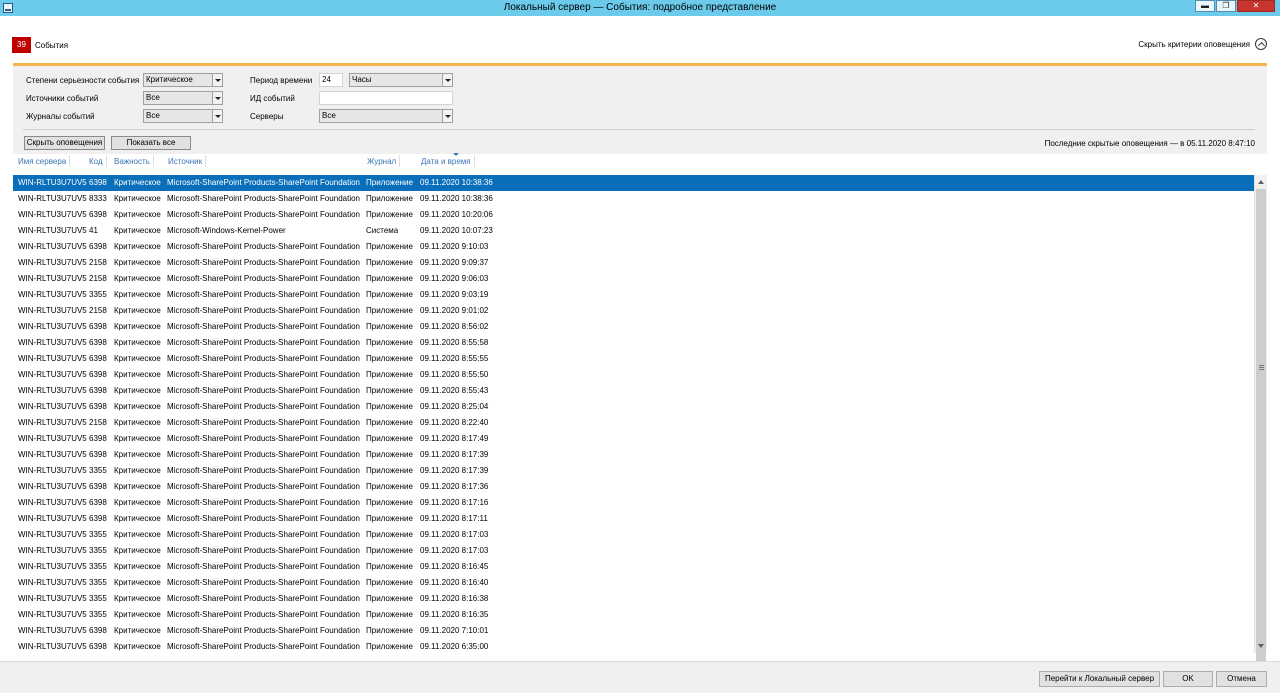  Describe the element at coordinates (454, 342) in the screenshot. I see `cell-datetime: 09.11.2020 8:55:58` at that location.